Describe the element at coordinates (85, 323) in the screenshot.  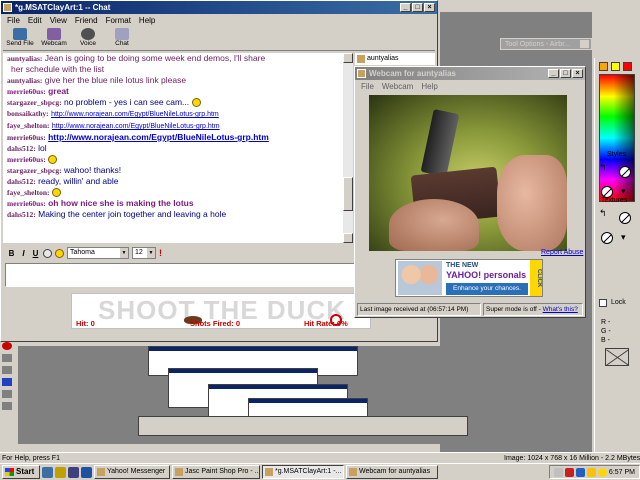
I see `ad-hit: Hit: 0` at that location.